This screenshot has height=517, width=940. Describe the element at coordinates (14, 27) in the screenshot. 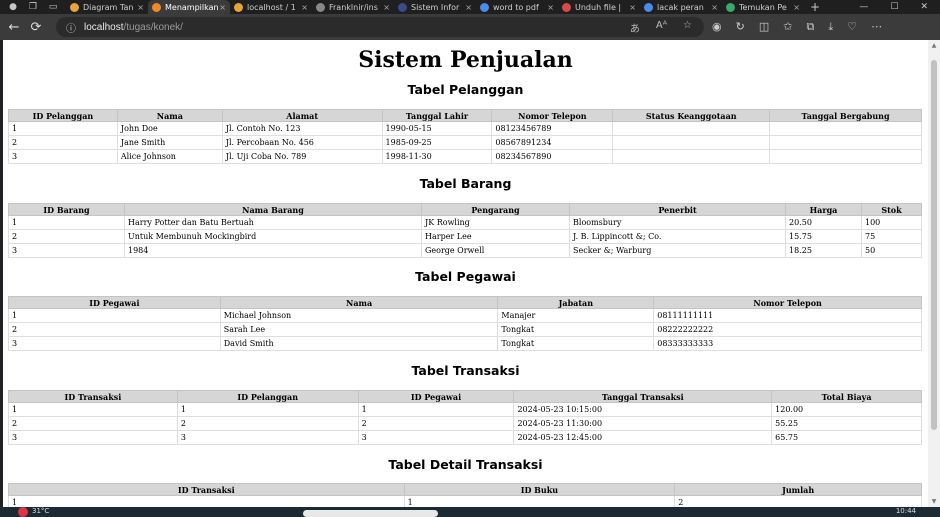

I see `back-icon: ←` at that location.